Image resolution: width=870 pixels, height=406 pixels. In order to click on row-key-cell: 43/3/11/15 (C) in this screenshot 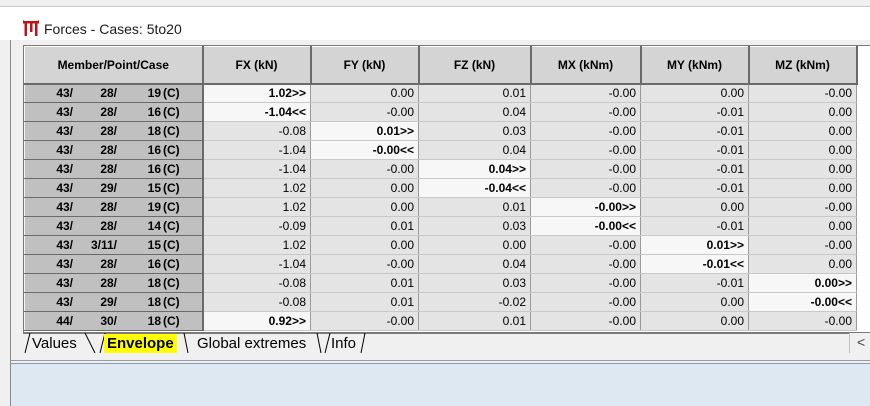, I will do `click(114, 245)`.